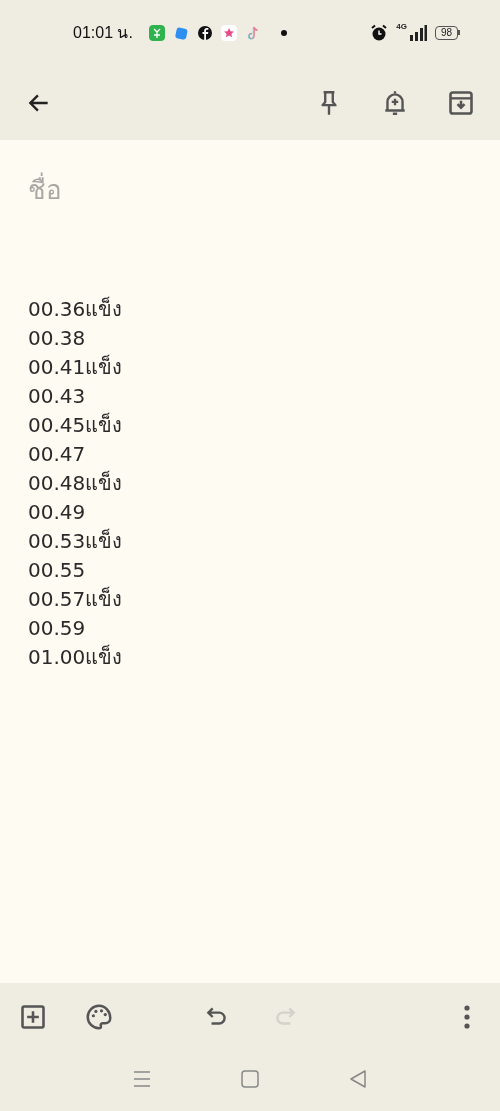  What do you see at coordinates (417, 32) in the screenshot?
I see `signal-icon` at bounding box center [417, 32].